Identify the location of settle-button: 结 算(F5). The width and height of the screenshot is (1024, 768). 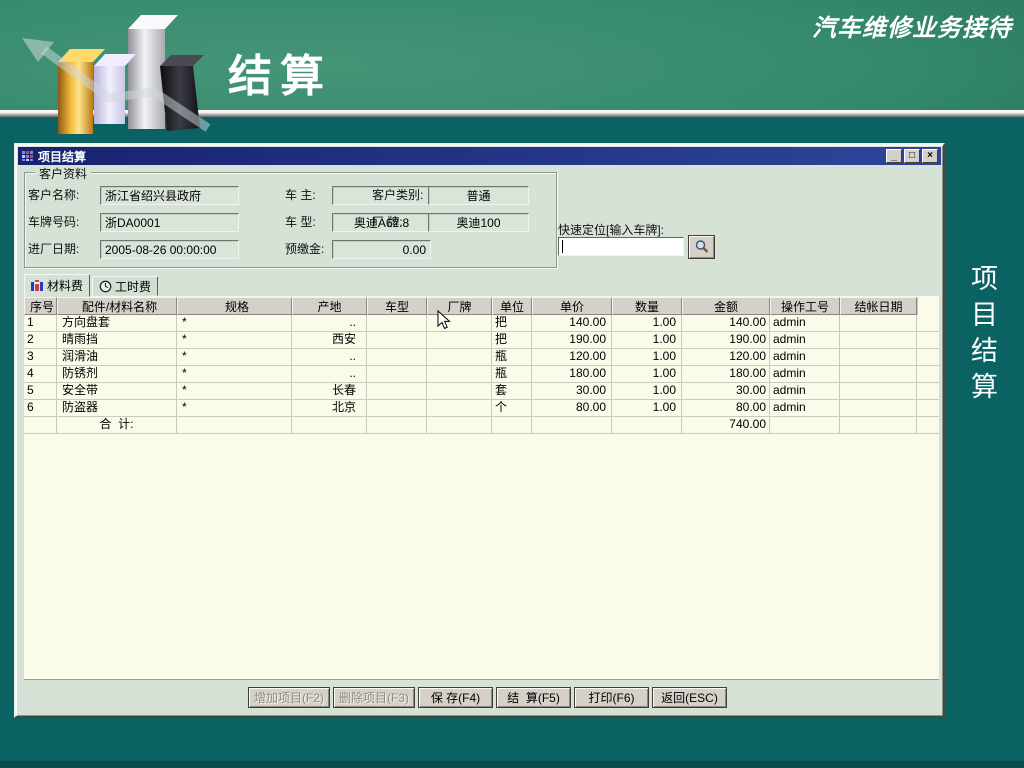
(533, 697).